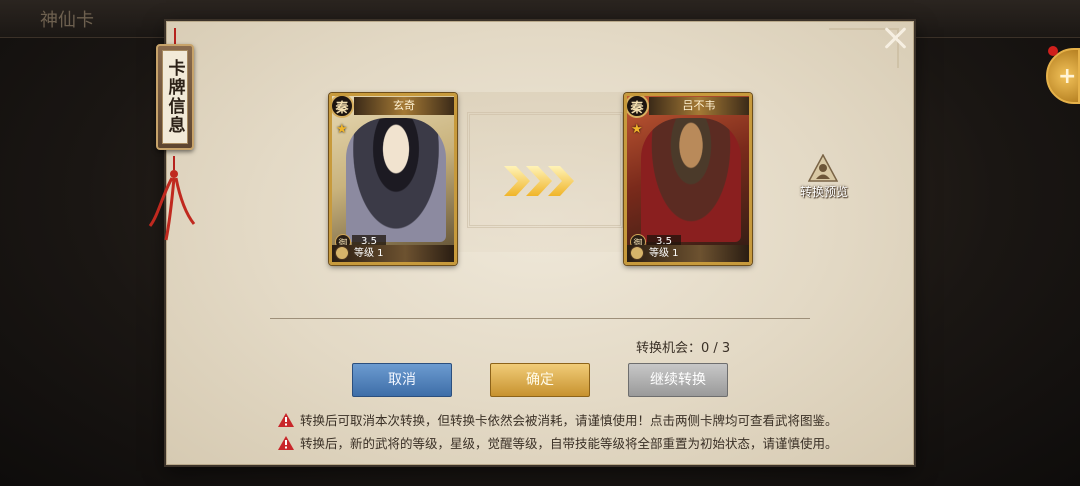 This screenshot has width=1080, height=486. Describe the element at coordinates (678, 380) in the screenshot. I see `continue-transform-button: 继续转换` at that location.